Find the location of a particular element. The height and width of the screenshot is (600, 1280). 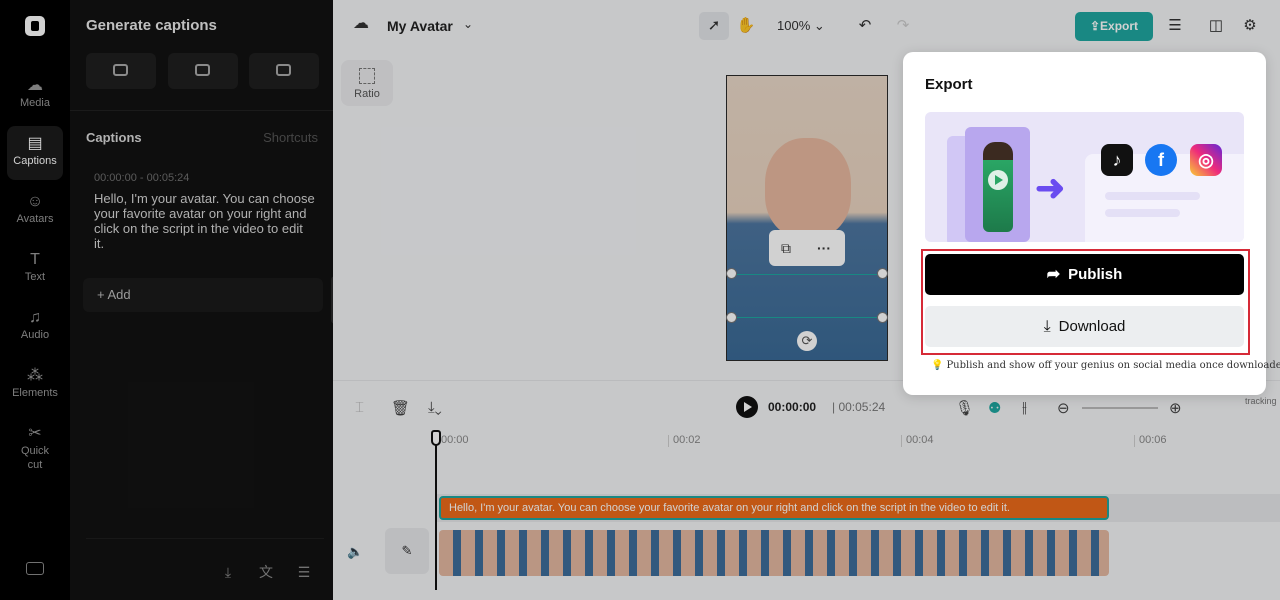

lightbulb-icon: 💡 is located at coordinates (937, 365).